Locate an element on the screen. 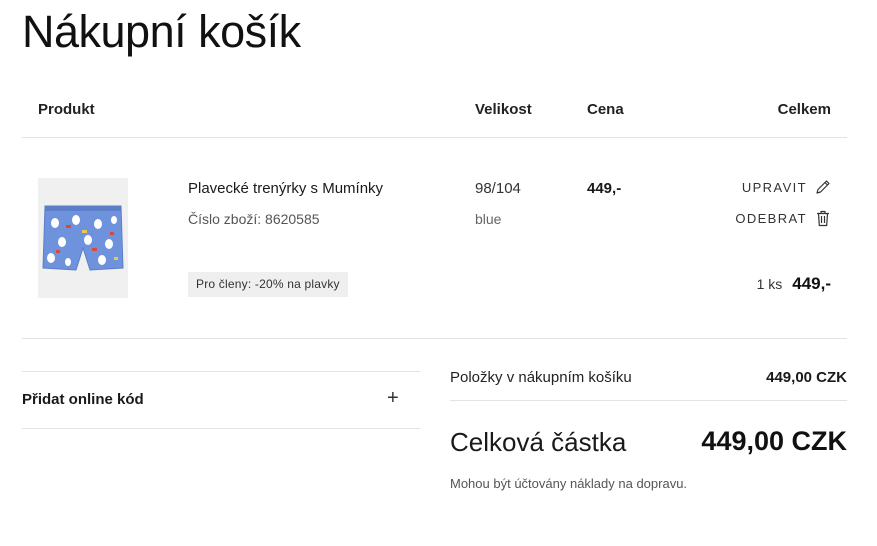 This screenshot has height=546, width=877. promo-badge: Pro členy: -20% na plavky is located at coordinates (268, 284).